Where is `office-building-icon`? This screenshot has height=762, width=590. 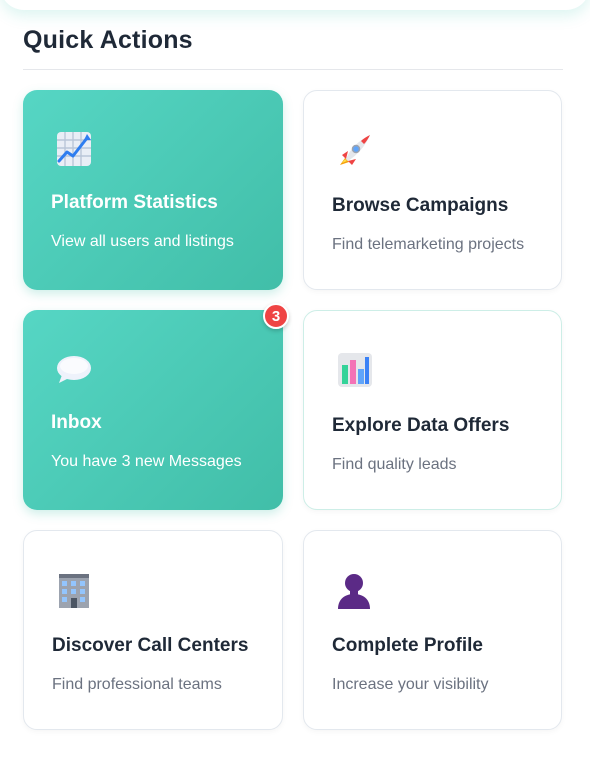
office-building-icon is located at coordinates (74, 591).